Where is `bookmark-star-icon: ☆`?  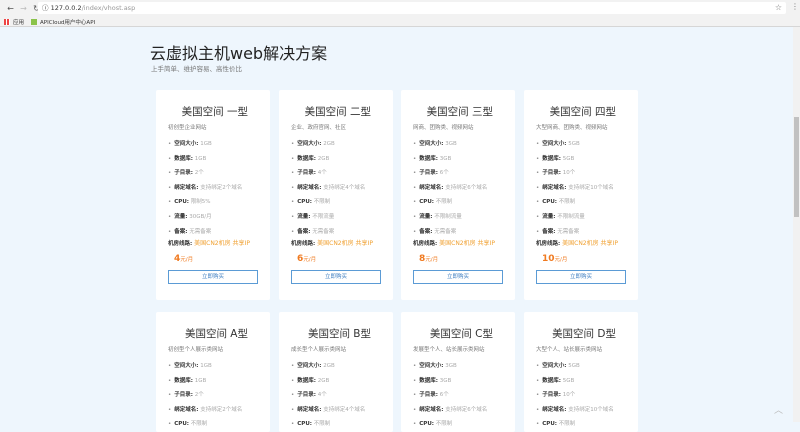 bookmark-star-icon: ☆ is located at coordinates (778, 8).